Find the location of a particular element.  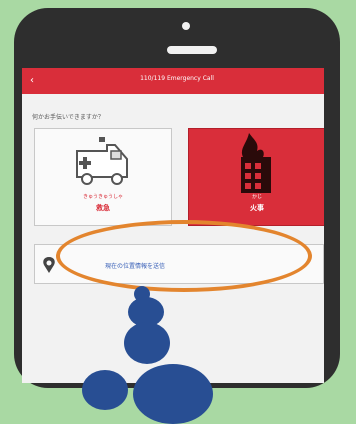

fire-card: かじ 火事 is located at coordinates (256, 177).